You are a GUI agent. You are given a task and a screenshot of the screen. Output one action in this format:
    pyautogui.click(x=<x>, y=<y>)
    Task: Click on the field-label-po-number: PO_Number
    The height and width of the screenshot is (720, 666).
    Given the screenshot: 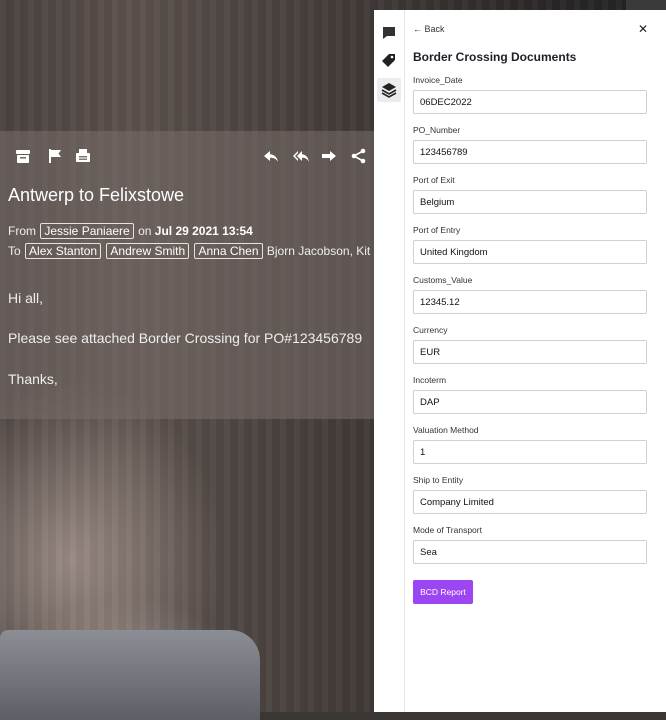 What is the action you would take?
    pyautogui.click(x=437, y=130)
    